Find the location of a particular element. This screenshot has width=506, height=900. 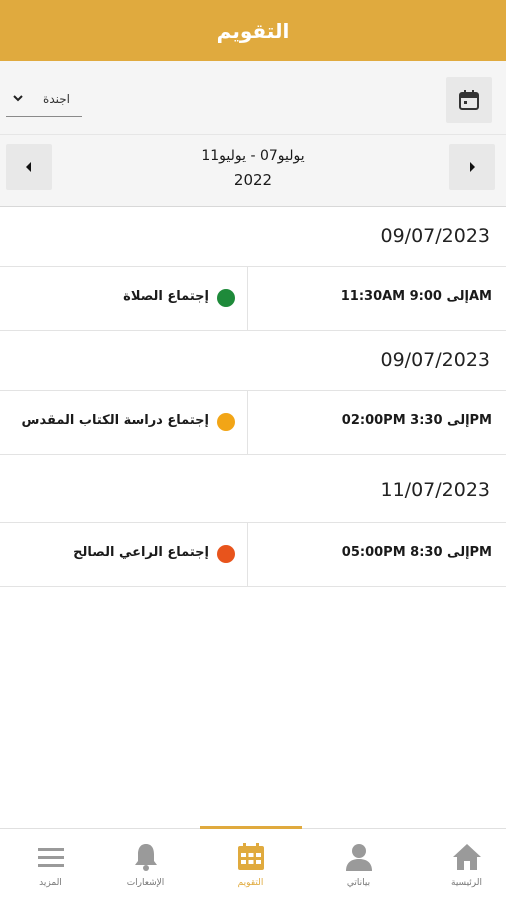

menu-icon is located at coordinates (50, 857).